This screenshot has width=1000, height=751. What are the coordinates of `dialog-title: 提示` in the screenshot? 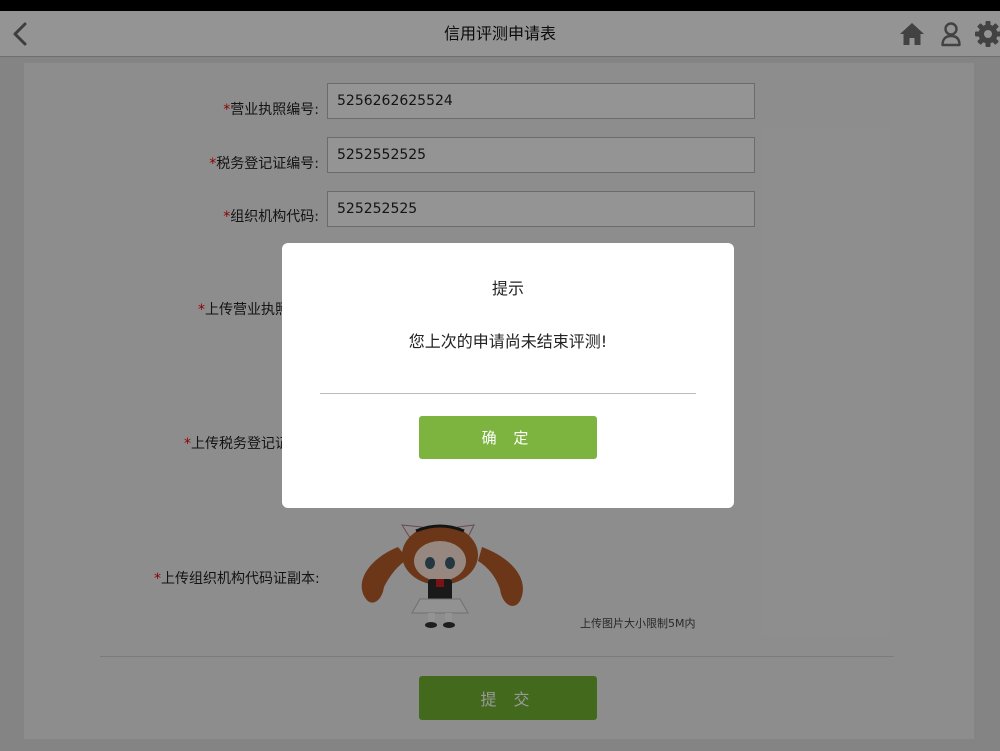 It's located at (507, 288).